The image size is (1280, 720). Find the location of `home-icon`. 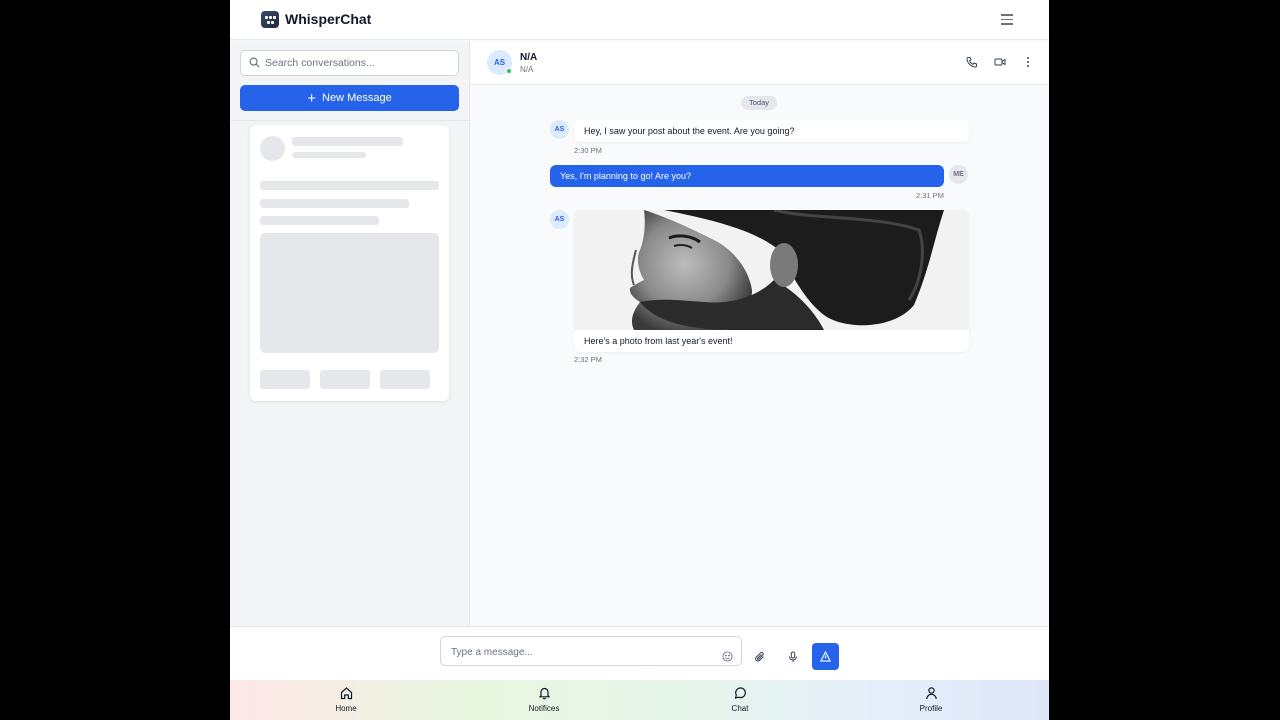

home-icon is located at coordinates (346, 693).